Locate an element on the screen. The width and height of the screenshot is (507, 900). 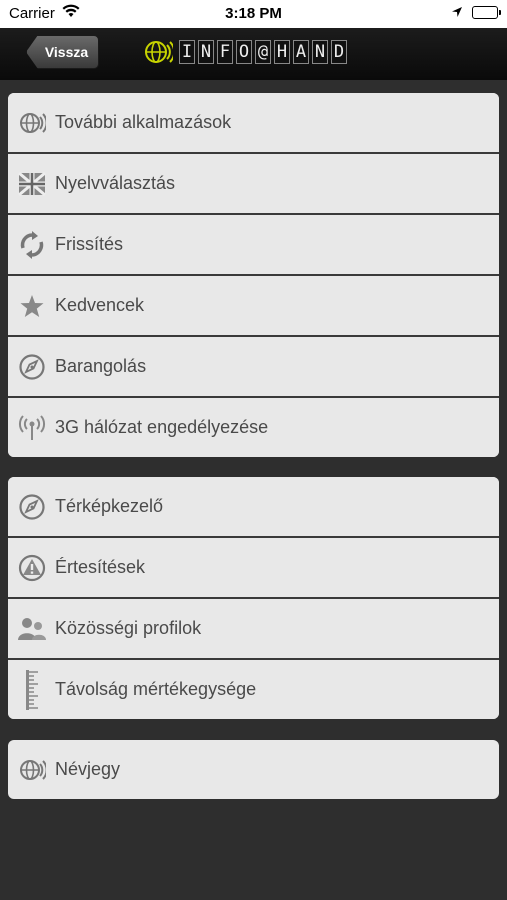
logo-globe-icon is located at coordinates (159, 52).